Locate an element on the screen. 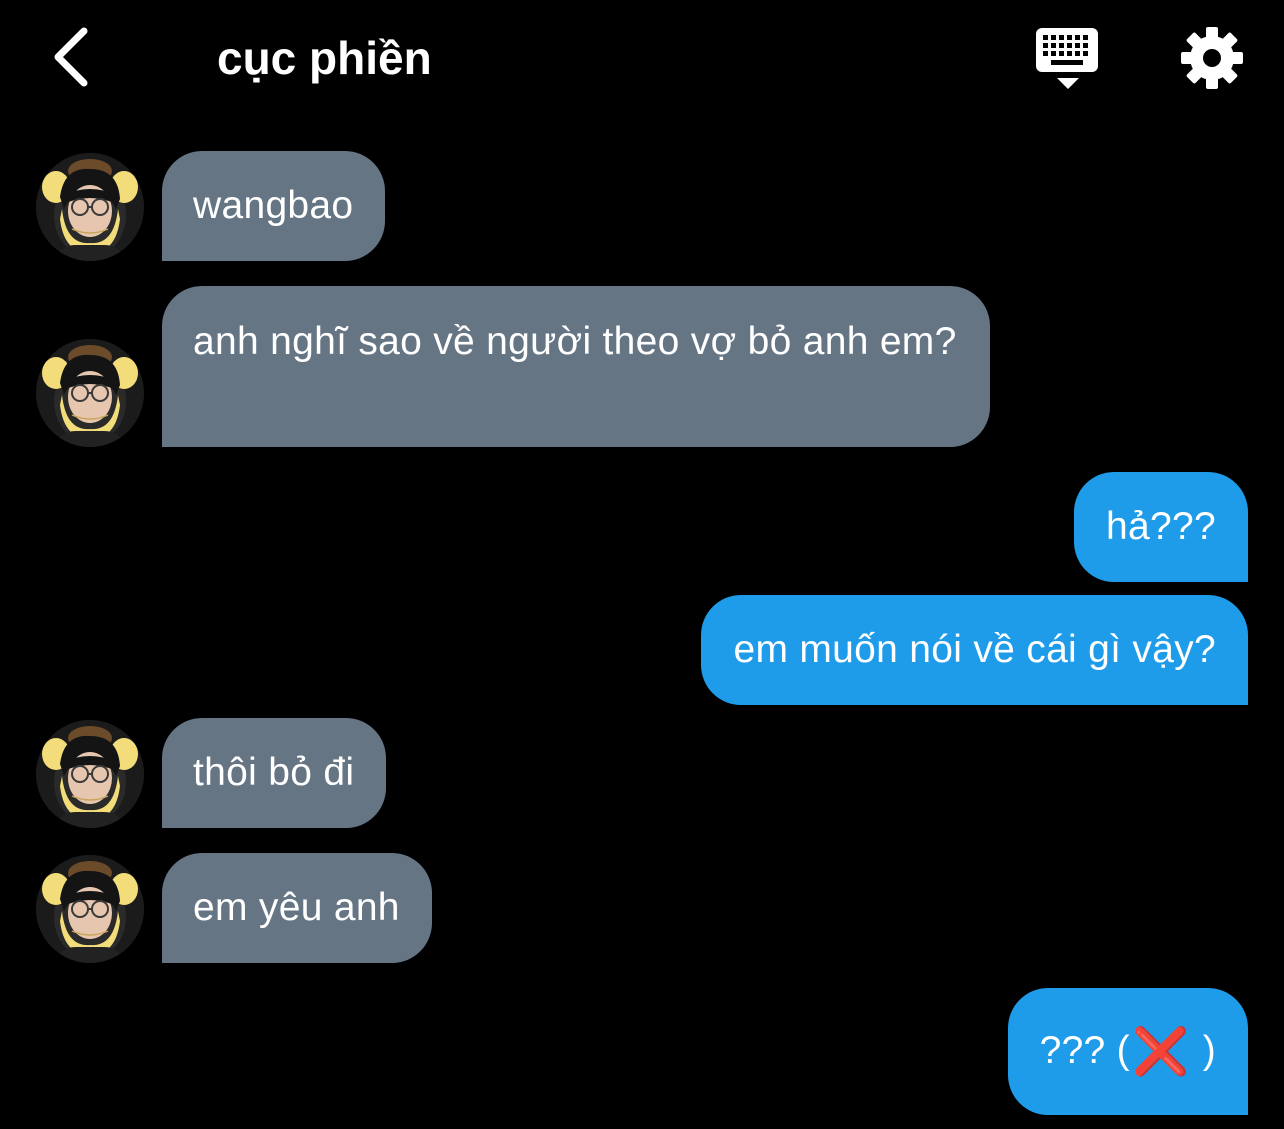 The height and width of the screenshot is (1129, 1284). message-bubble-incoming: thôi bỏ đi is located at coordinates (274, 773).